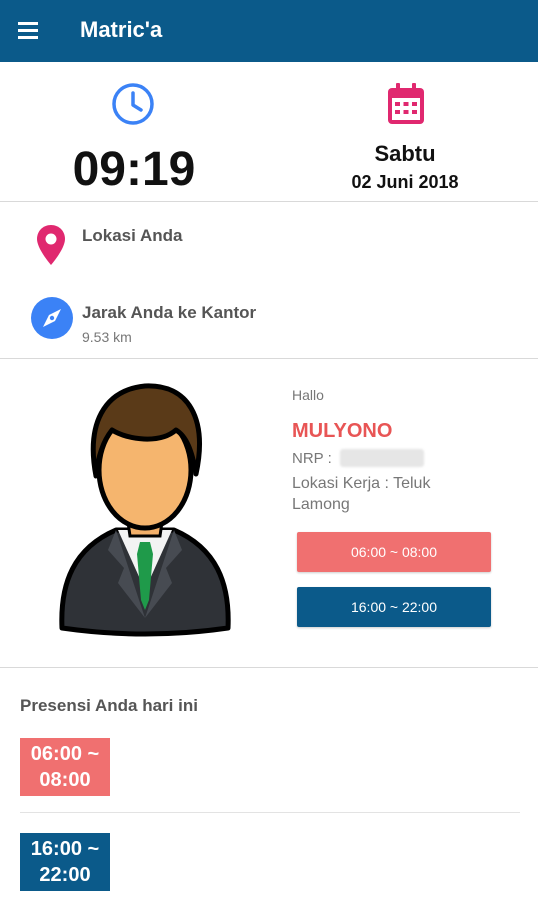 Image resolution: width=538 pixels, height=900 pixels. Describe the element at coordinates (65, 862) in the screenshot. I see `presensi-badge-evening: 16:00 ~ 22:00` at that location.